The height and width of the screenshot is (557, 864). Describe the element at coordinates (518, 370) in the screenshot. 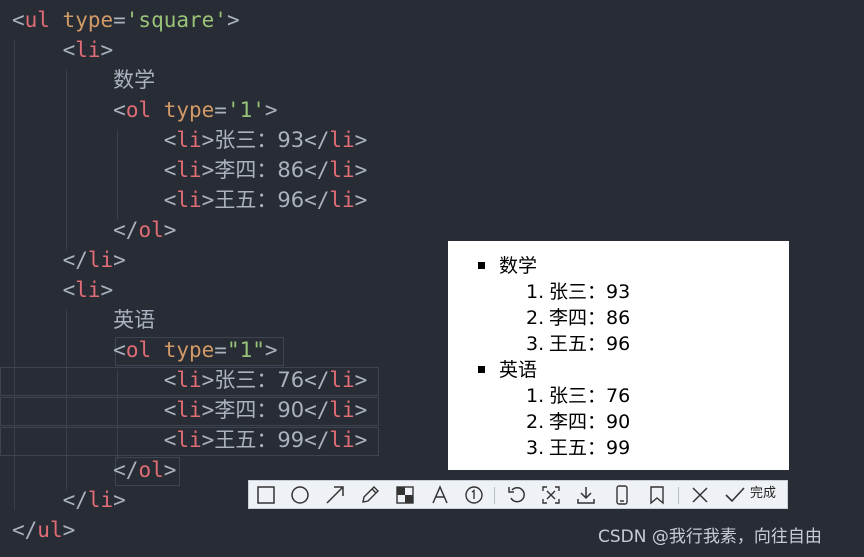

I see `list-item-title: 英语` at that location.